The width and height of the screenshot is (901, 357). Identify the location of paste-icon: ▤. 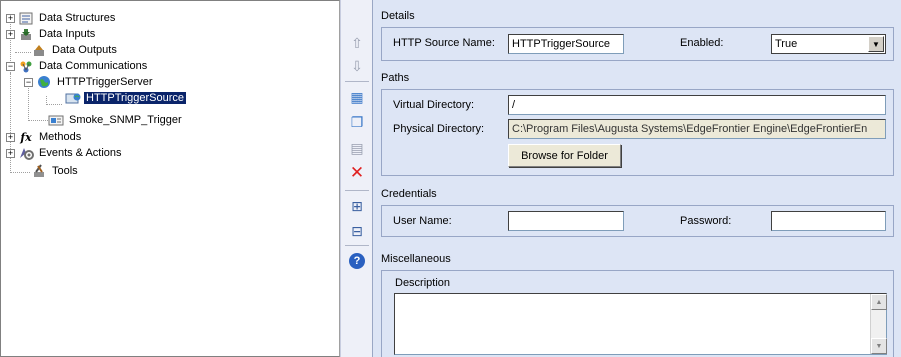
(357, 147).